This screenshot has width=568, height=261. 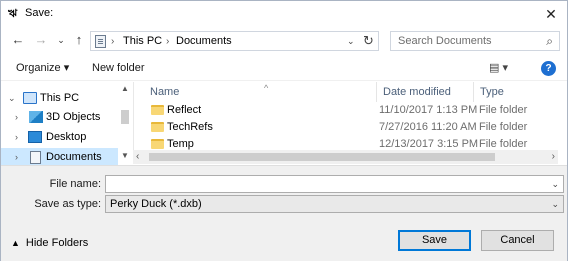 What do you see at coordinates (498, 67) in the screenshot?
I see `change-view-button: ▤ ▾` at bounding box center [498, 67].